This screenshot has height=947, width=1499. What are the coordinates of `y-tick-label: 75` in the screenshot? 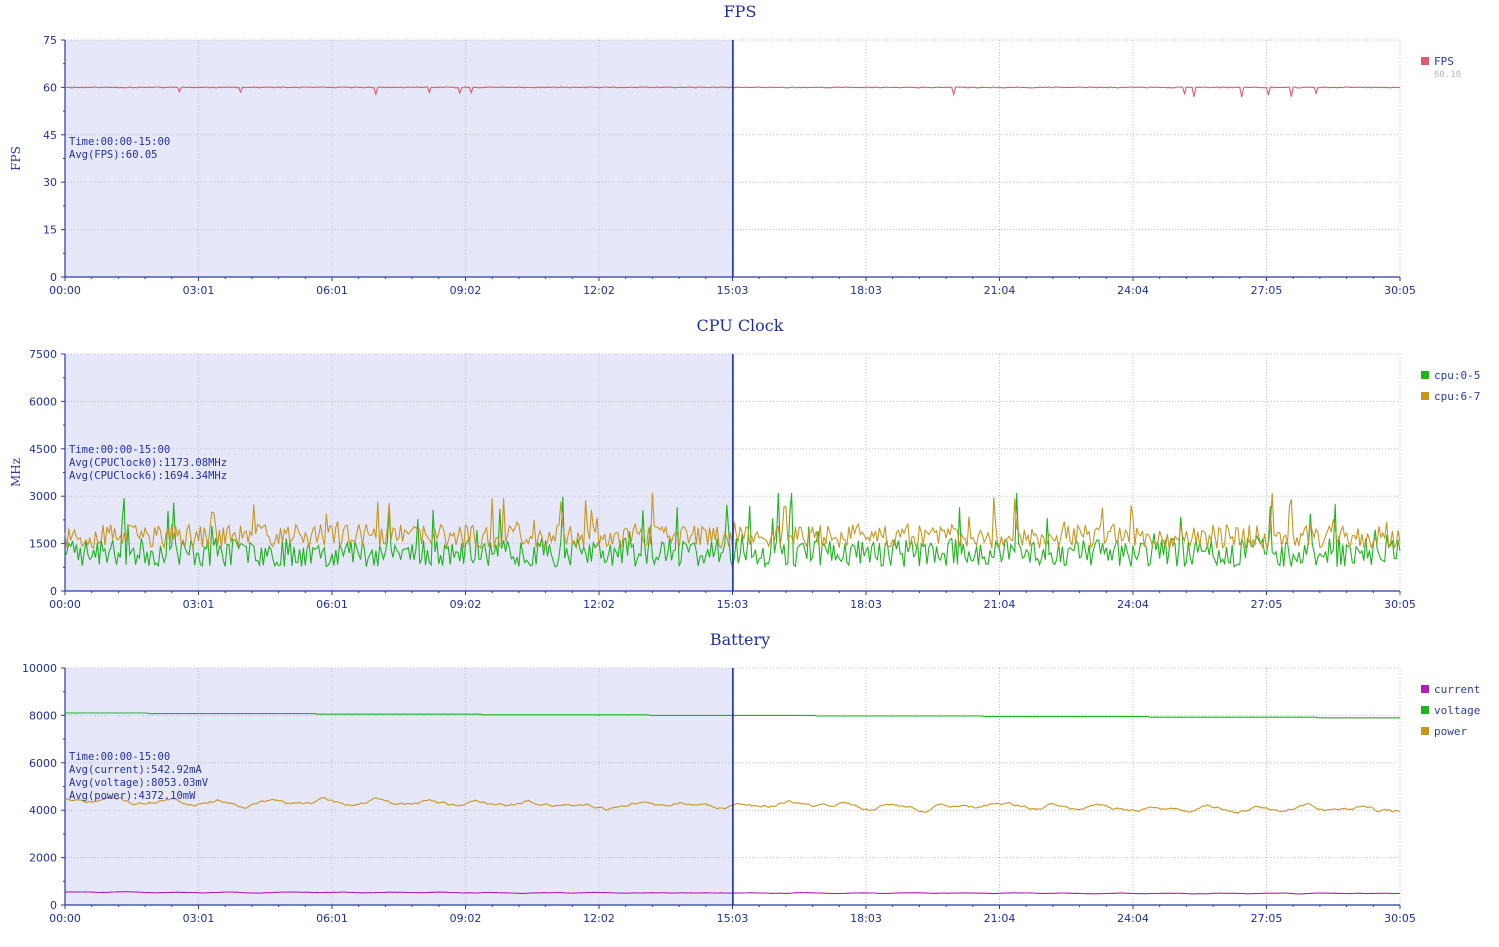 It's located at (50, 40).